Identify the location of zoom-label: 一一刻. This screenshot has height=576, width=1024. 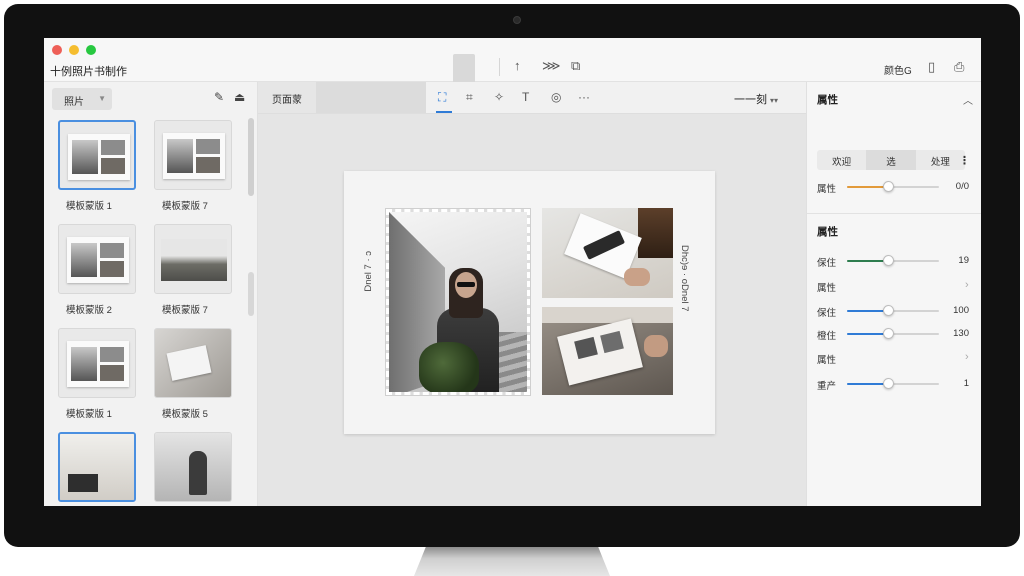
(750, 100).